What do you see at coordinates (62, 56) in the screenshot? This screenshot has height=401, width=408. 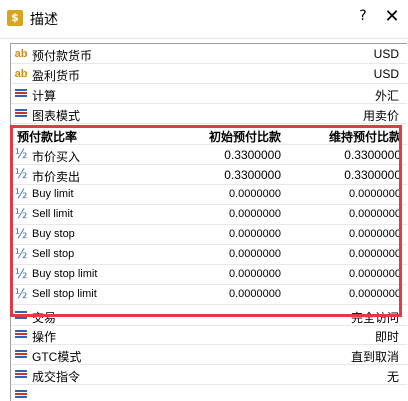 I see `property-label: 预付款货币` at bounding box center [62, 56].